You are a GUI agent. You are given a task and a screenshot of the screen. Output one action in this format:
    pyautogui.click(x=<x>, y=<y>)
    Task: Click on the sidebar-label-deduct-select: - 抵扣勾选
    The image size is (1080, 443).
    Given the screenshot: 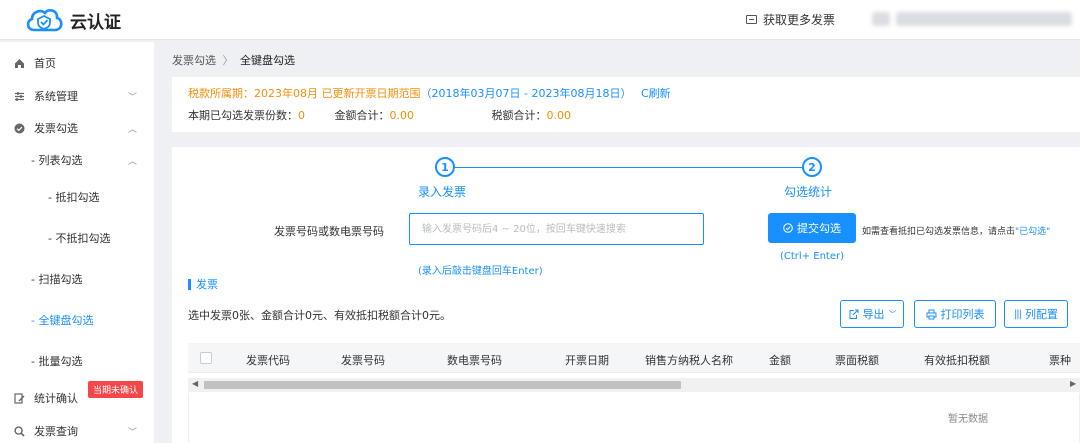 What is the action you would take?
    pyautogui.click(x=74, y=197)
    